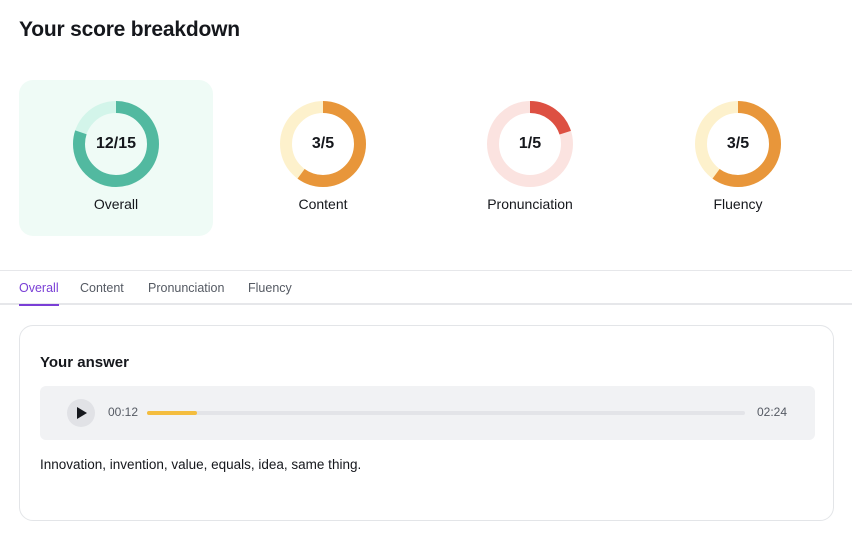 The height and width of the screenshot is (544, 852). What do you see at coordinates (129, 29) in the screenshot?
I see `page-title: Your score breakdown` at bounding box center [129, 29].